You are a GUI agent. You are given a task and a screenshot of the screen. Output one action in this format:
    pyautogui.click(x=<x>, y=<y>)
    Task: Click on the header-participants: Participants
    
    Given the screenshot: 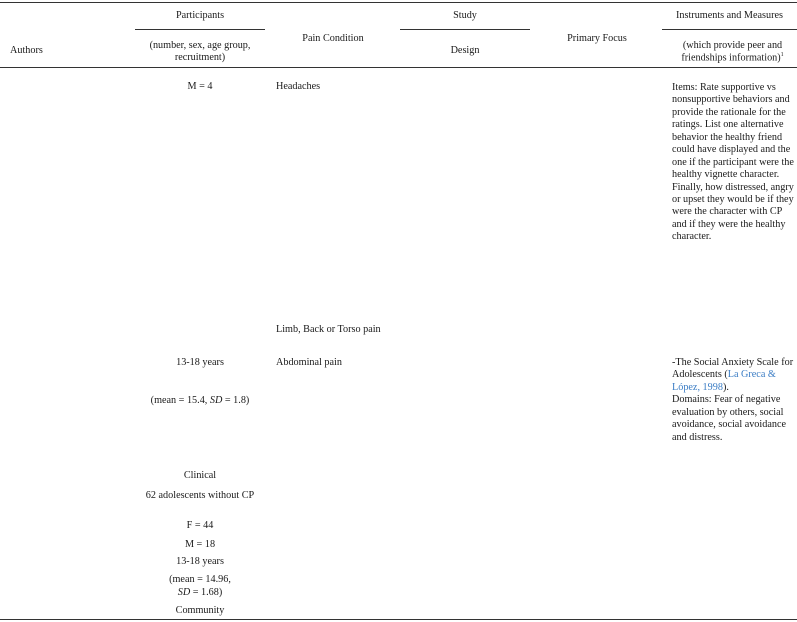 What is the action you would take?
    pyautogui.click(x=200, y=15)
    